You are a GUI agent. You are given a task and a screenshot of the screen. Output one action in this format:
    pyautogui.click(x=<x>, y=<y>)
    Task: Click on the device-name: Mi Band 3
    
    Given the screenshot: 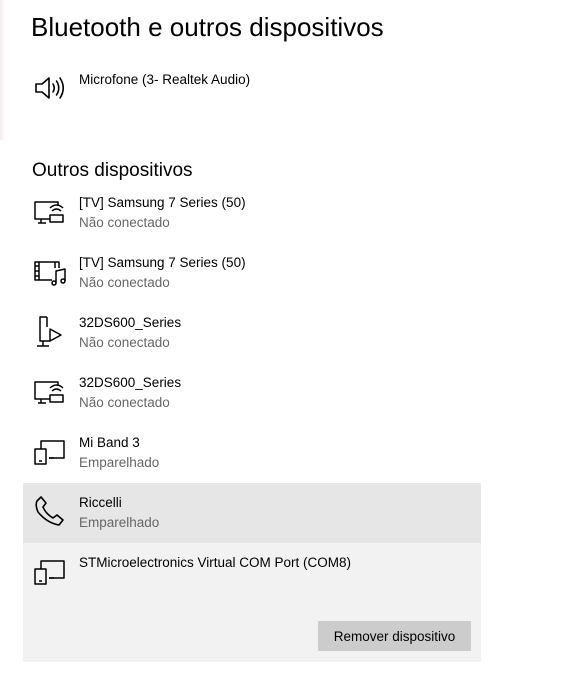 What is the action you would take?
    pyautogui.click(x=109, y=442)
    